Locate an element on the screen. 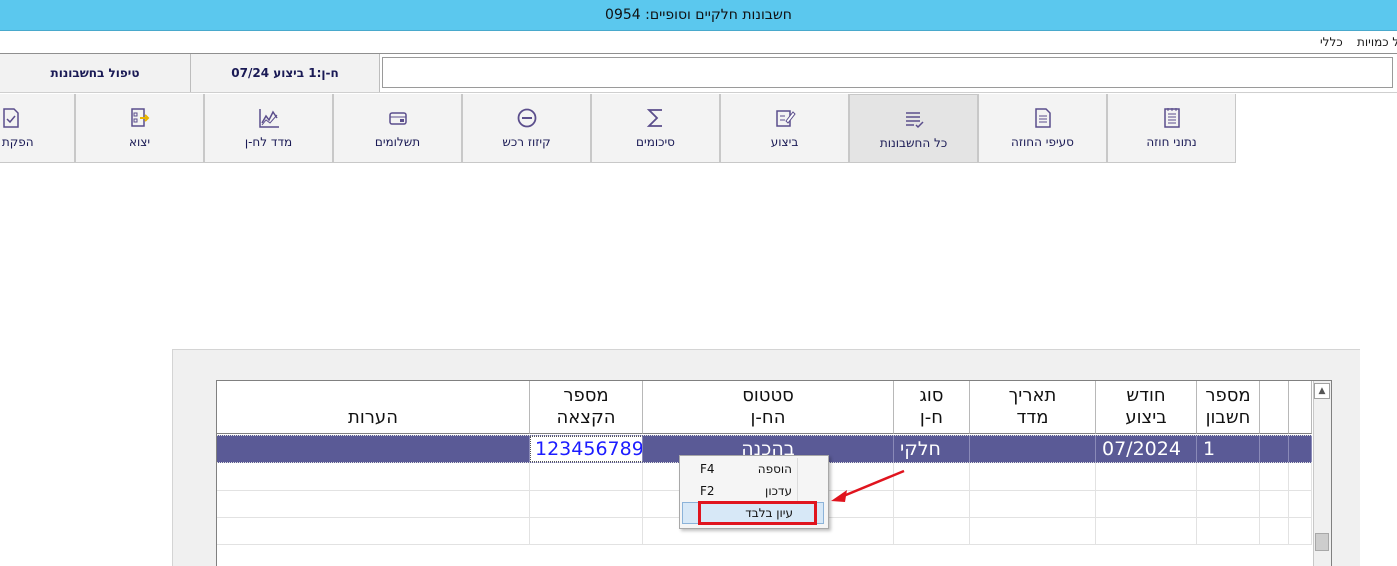  tab-summaries: סיכומים is located at coordinates (655, 128).